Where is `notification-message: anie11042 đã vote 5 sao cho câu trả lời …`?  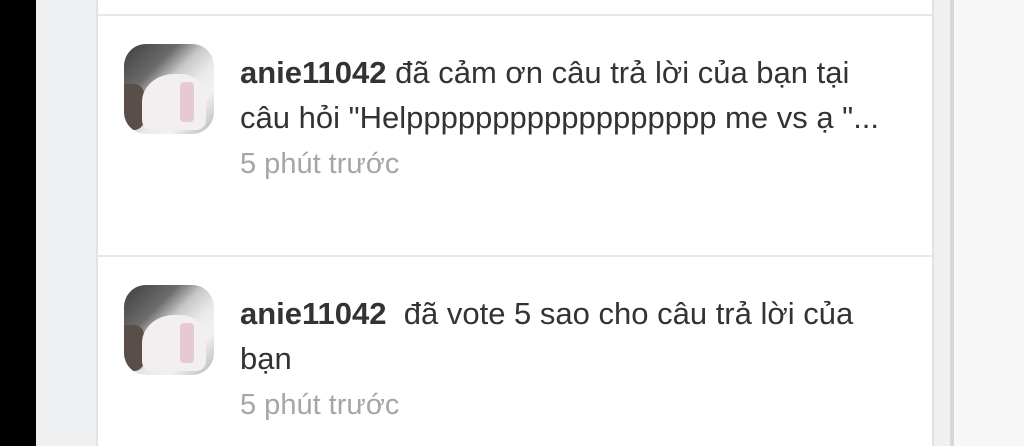 notification-message: anie11042 đã vote 5 sao cho câu trả lời … is located at coordinates (571, 336).